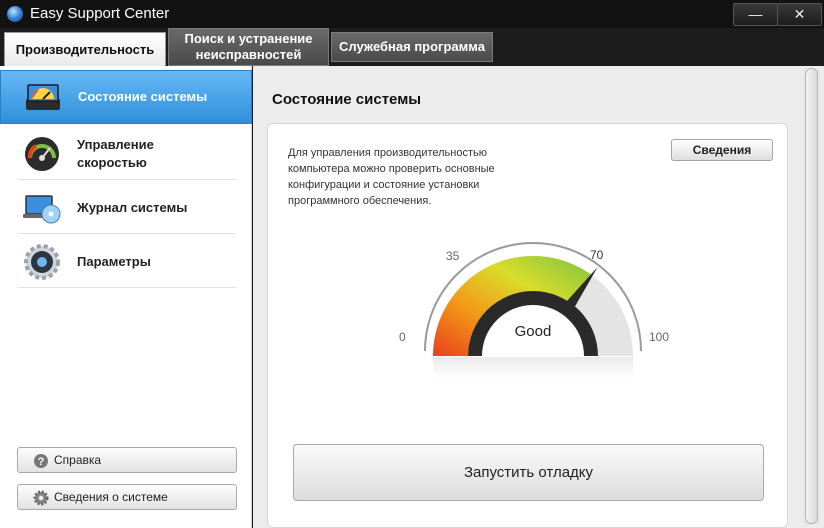 The image size is (824, 528). I want to click on minimize-button: —, so click(755, 14).